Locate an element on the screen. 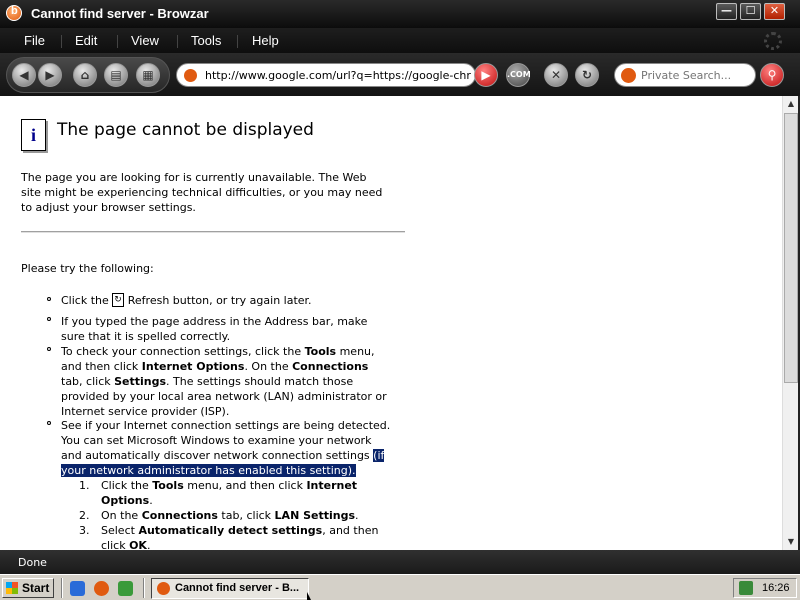 This screenshot has height=600, width=800. status-bar: Done is located at coordinates (400, 562).